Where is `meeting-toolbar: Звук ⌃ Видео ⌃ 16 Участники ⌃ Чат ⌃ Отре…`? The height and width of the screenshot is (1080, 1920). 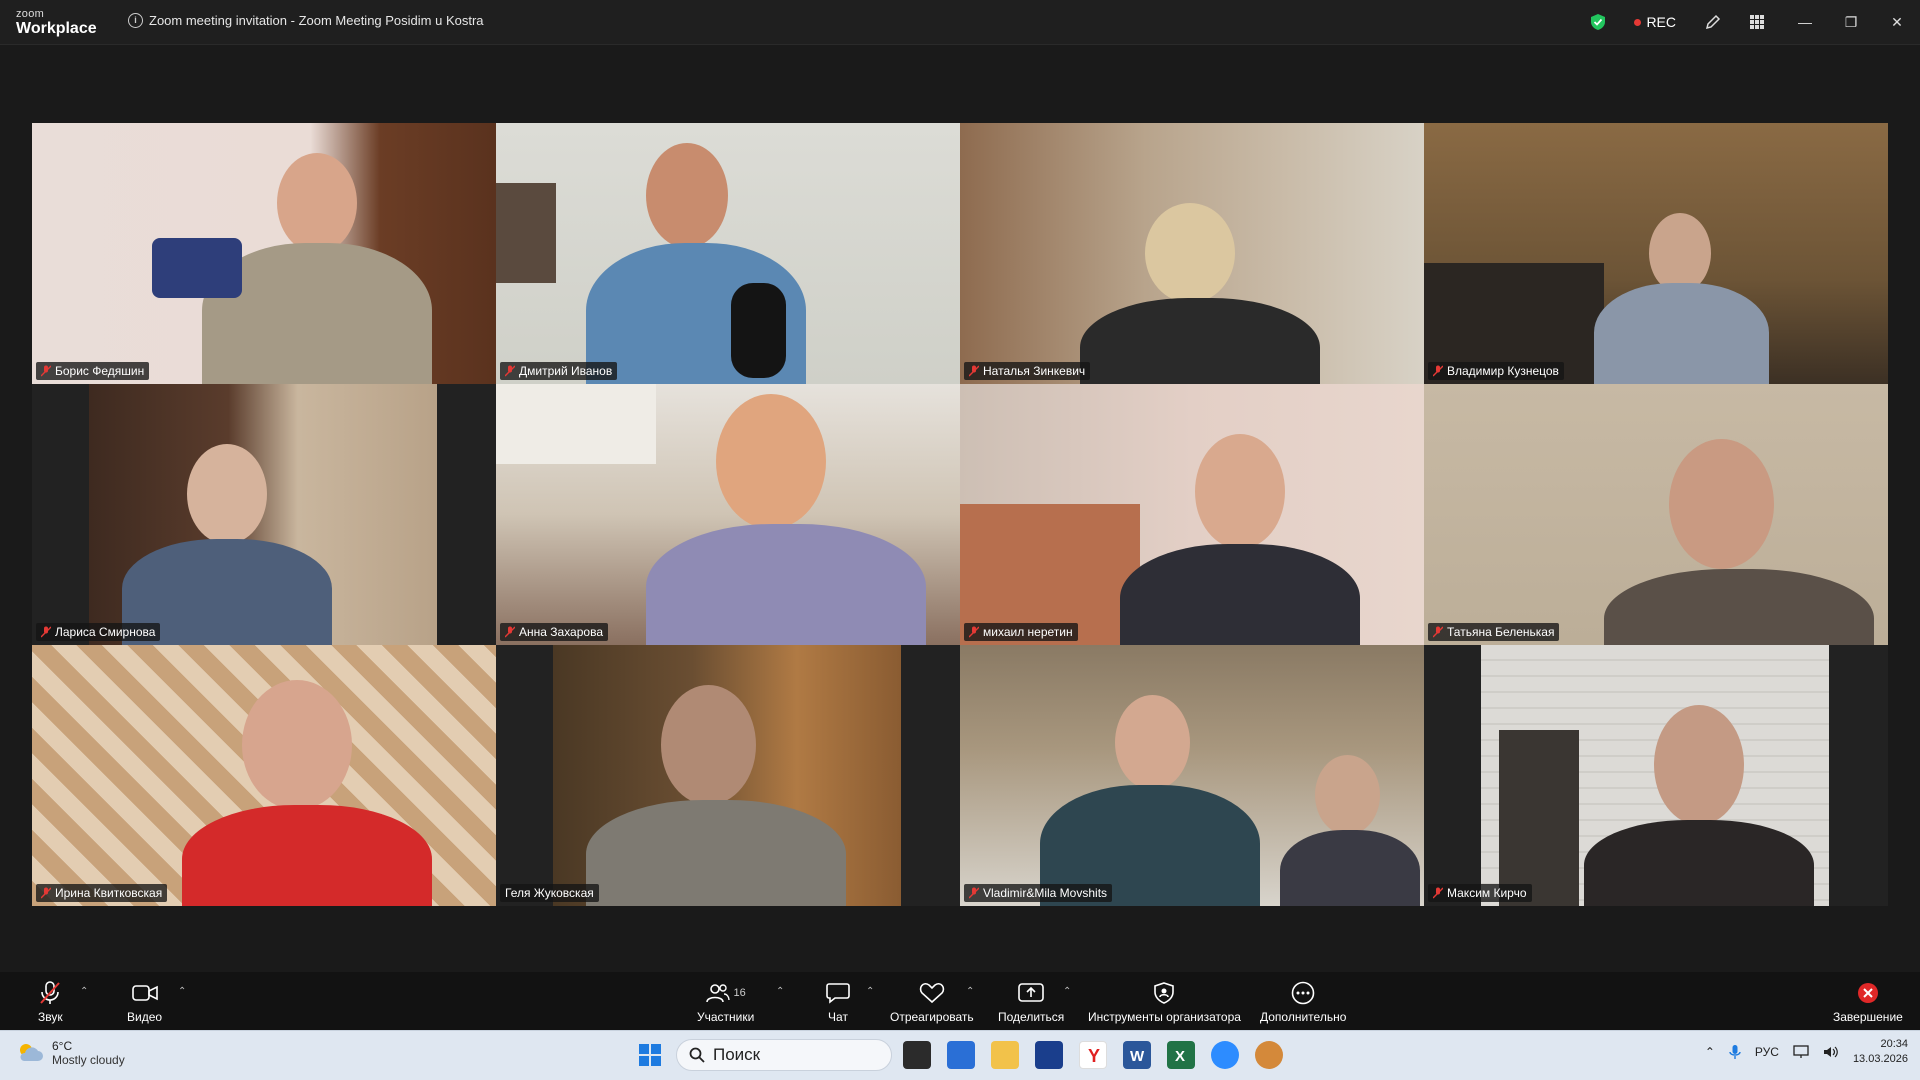 meeting-toolbar: Звук ⌃ Видео ⌃ 16 Участники ⌃ Чат ⌃ Отре… is located at coordinates (960, 1001).